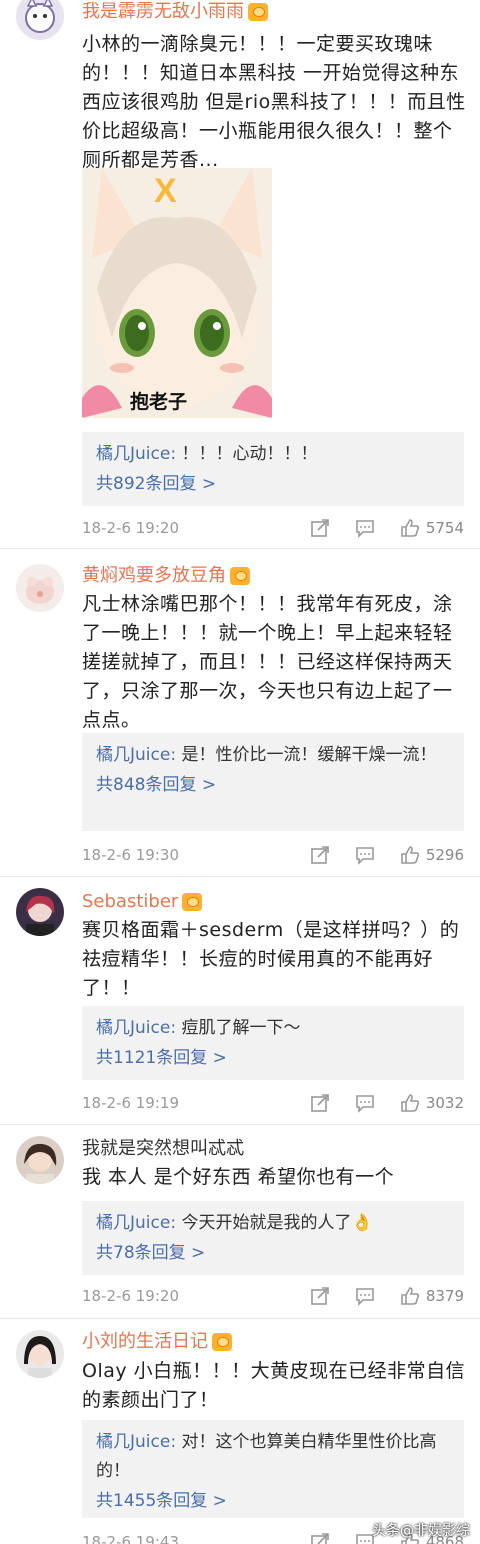 The image size is (480, 1544). I want to click on reply-box: 橘几Juice: 今天开始就是我的人了👌 共78条回复 >, so click(273, 1238).